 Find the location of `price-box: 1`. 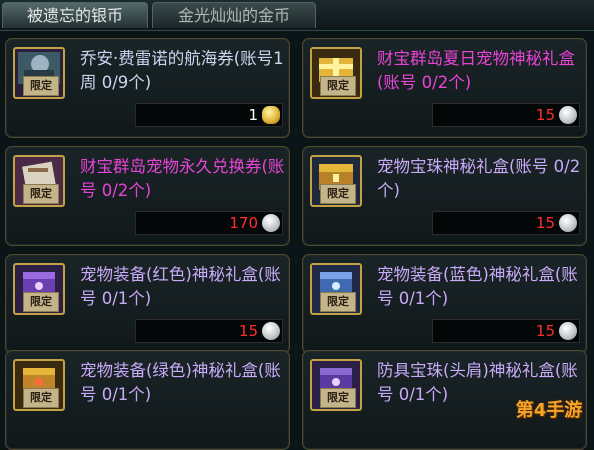

price-box: 1 is located at coordinates (209, 115).